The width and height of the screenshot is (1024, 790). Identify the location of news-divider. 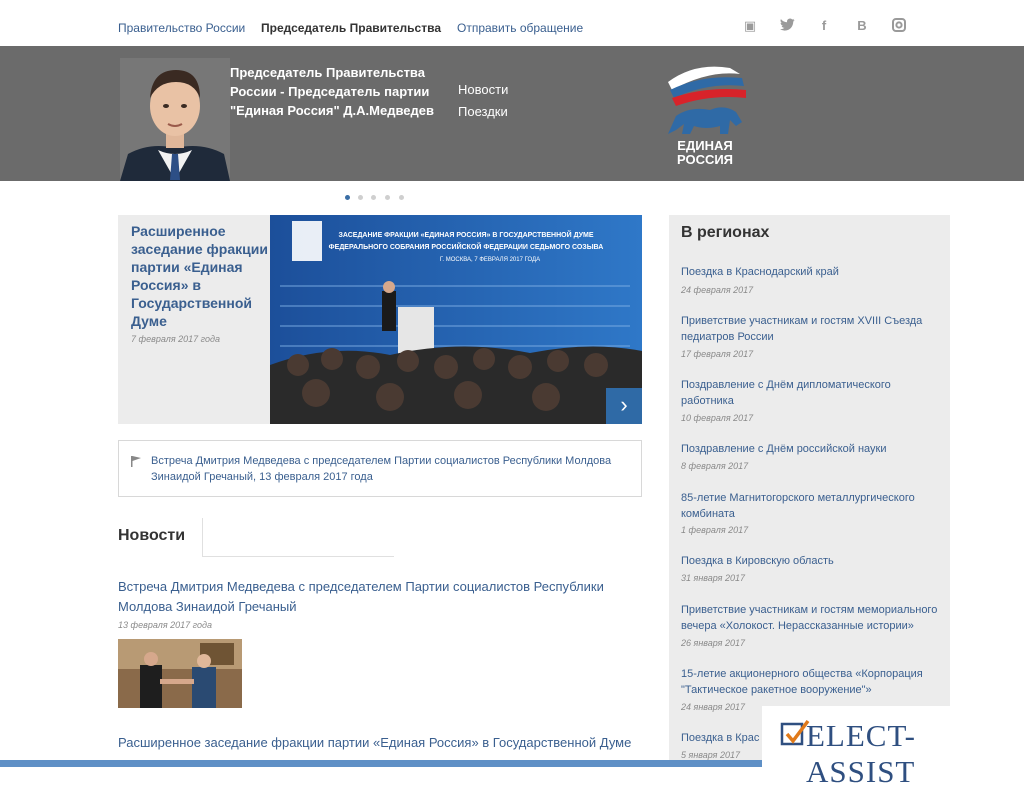
(202, 537).